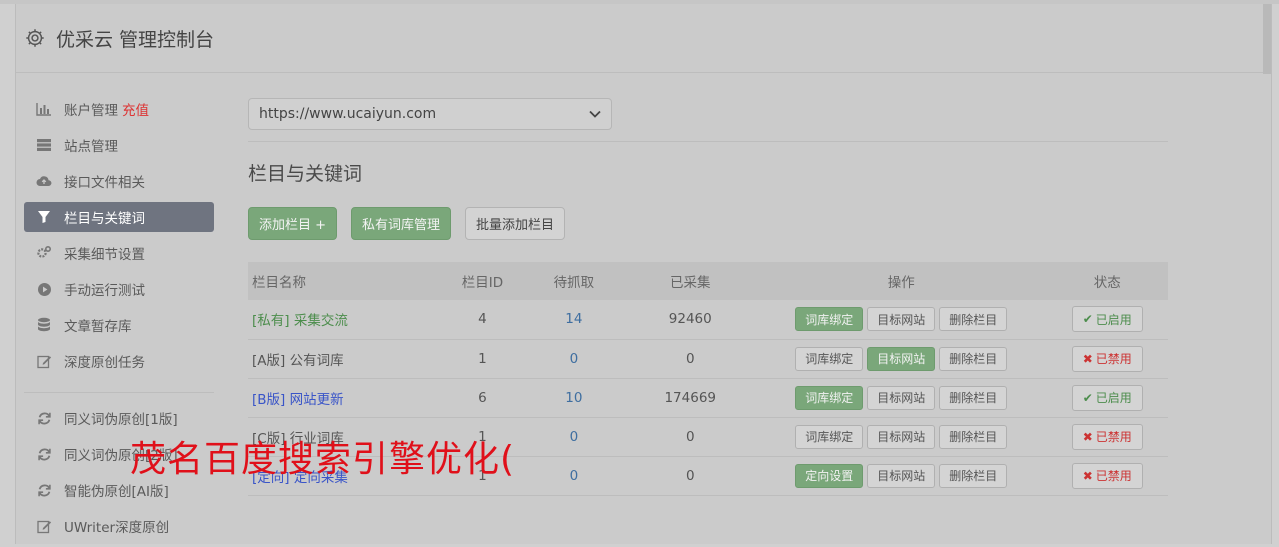 This screenshot has width=1279, height=547. Describe the element at coordinates (44, 109) in the screenshot. I see `bar-chart-icon` at that location.